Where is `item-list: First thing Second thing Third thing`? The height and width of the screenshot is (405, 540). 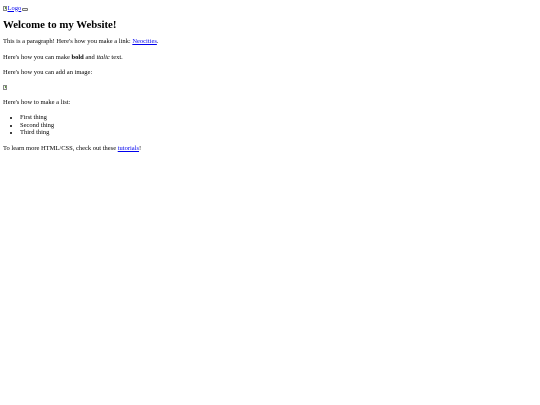 item-list: First thing Second thing Third thing is located at coordinates (270, 125).